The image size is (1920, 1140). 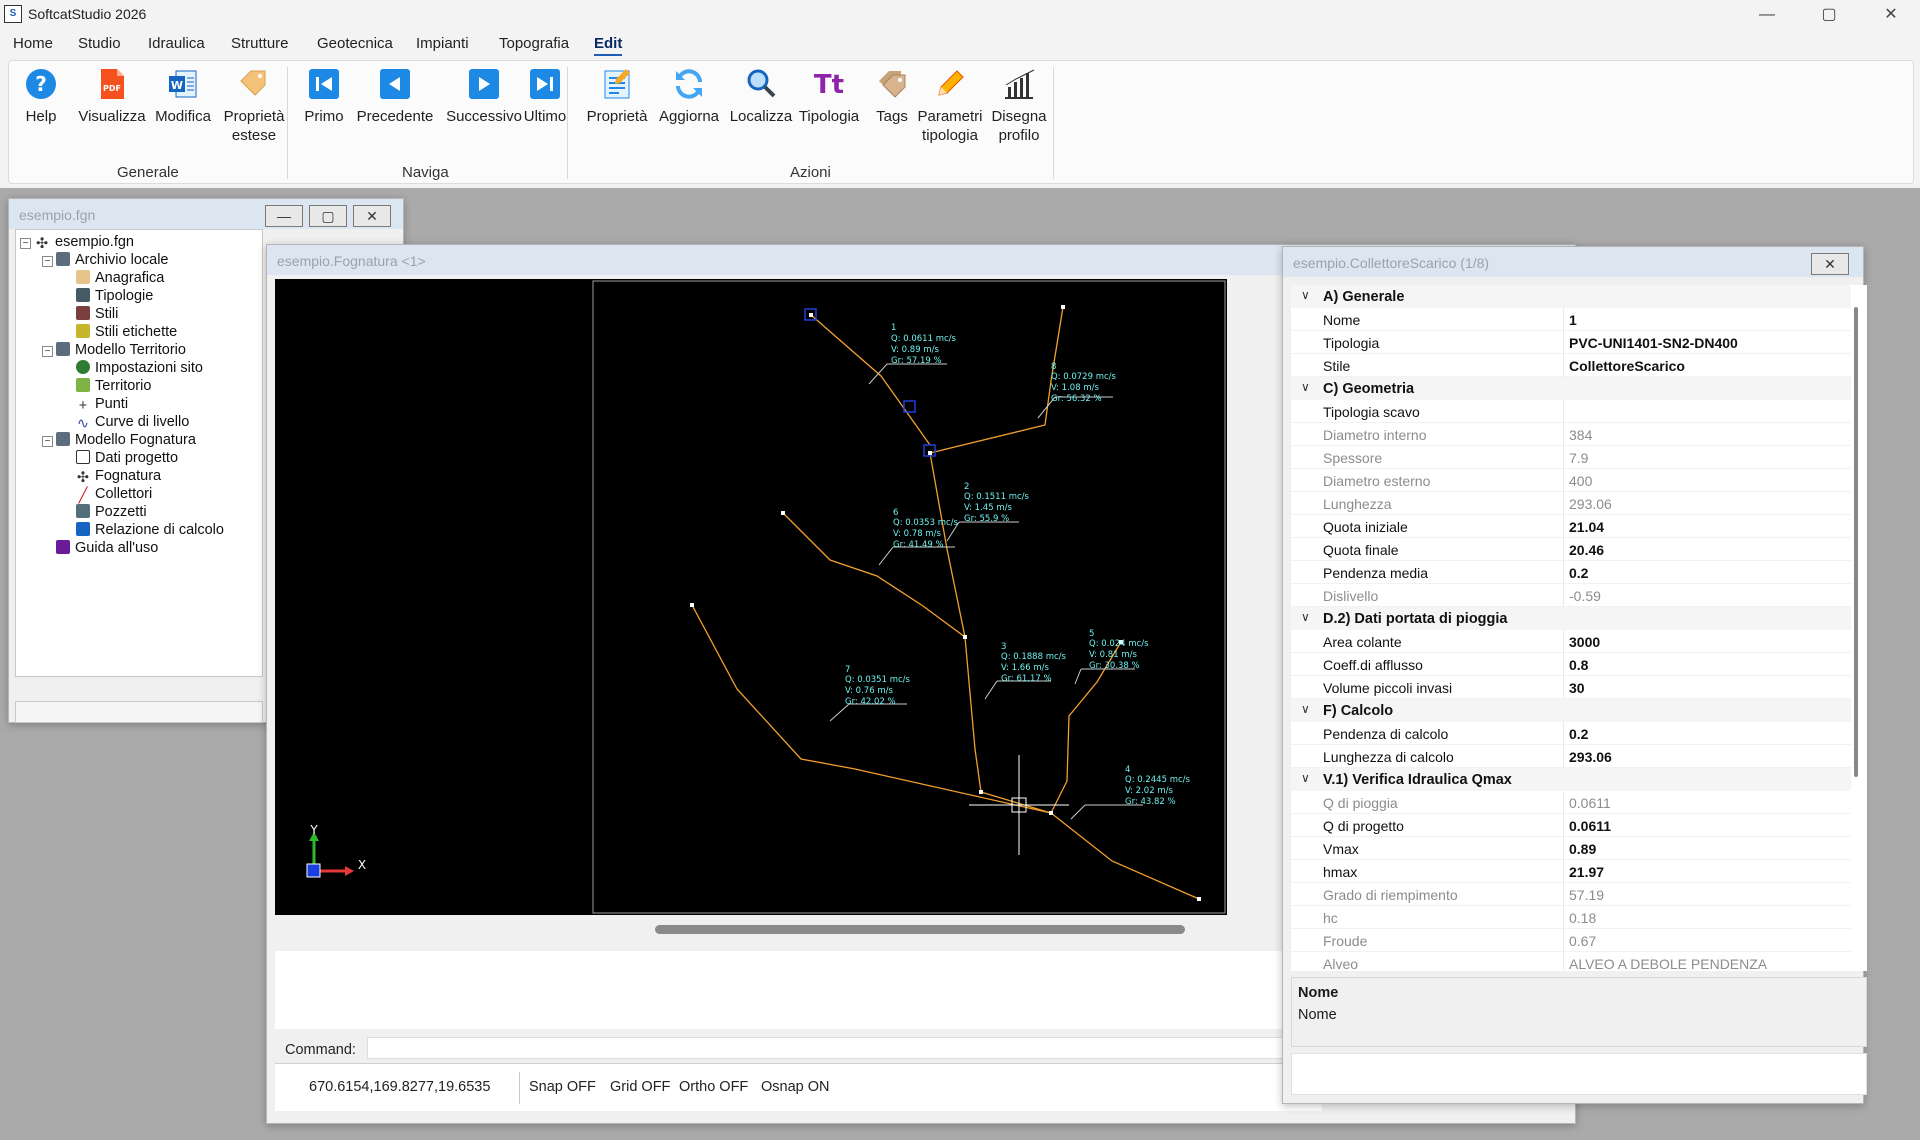 I want to click on menu-strutture: Strutture, so click(x=260, y=43).